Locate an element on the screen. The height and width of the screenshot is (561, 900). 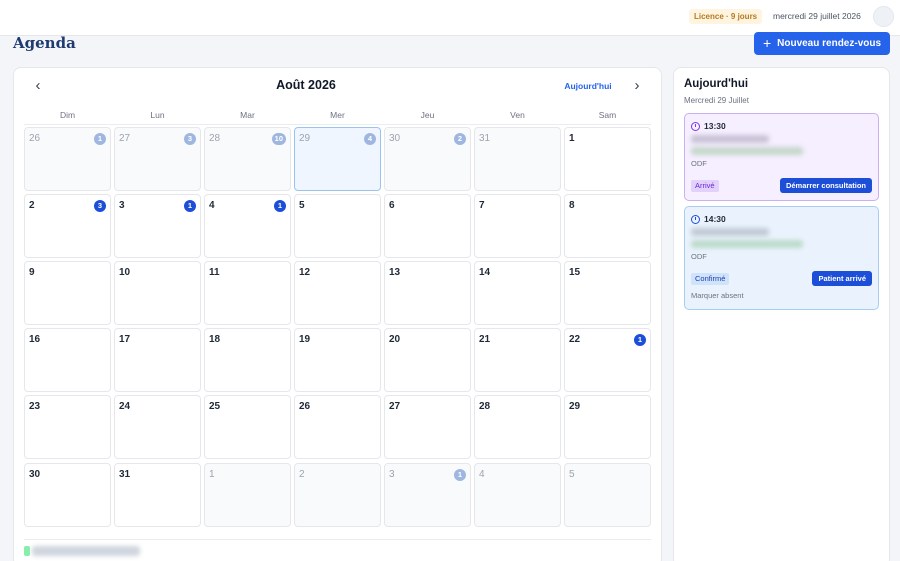
status-badge: Arrivé is located at coordinates (705, 186).